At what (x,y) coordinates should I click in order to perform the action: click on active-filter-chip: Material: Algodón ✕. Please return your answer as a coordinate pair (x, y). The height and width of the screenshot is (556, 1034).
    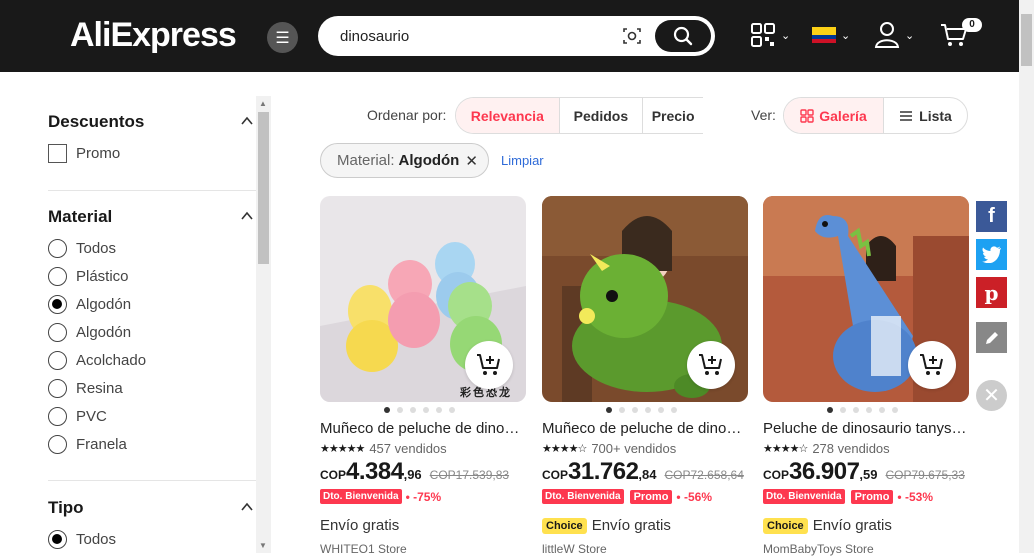
    Looking at the image, I should click on (404, 160).